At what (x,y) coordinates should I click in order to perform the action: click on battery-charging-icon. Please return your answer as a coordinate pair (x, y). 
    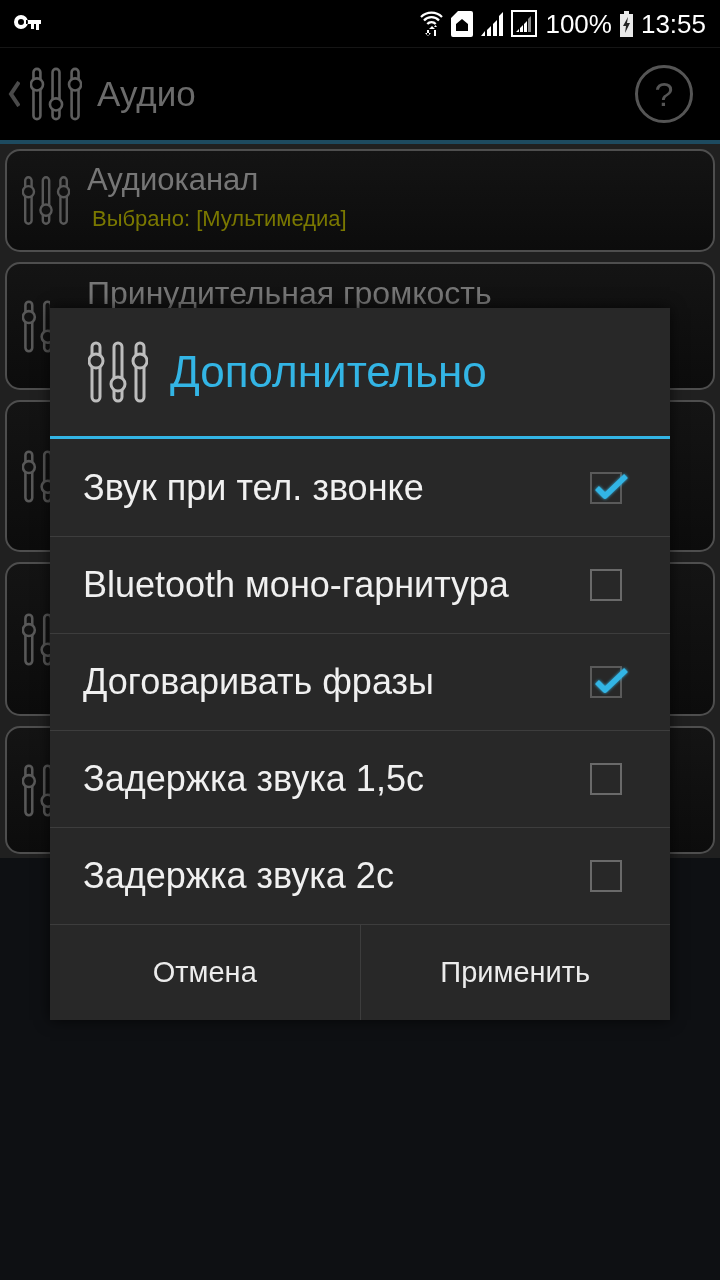
    Looking at the image, I should click on (626, 23).